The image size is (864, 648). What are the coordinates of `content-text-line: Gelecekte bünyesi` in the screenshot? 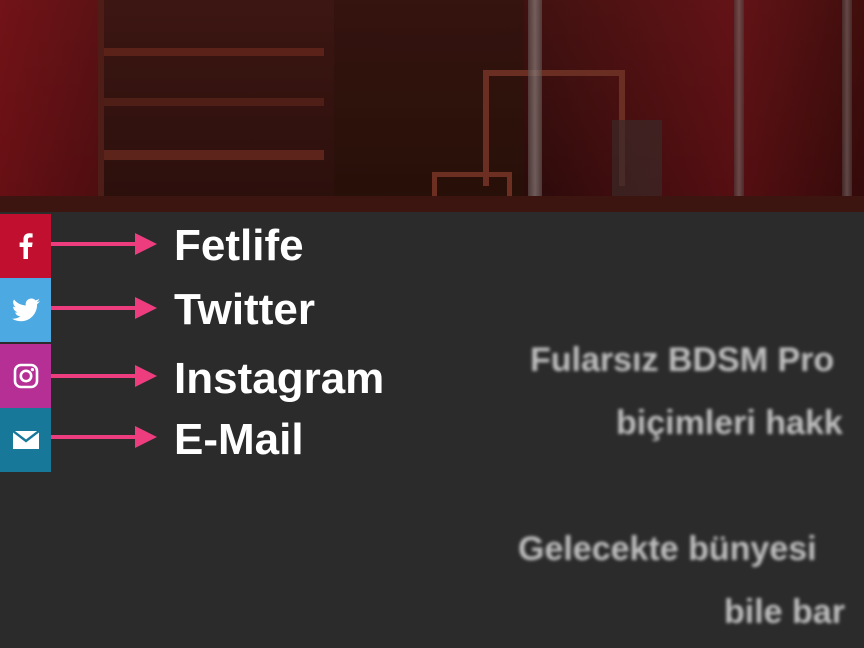 It's located at (667, 549).